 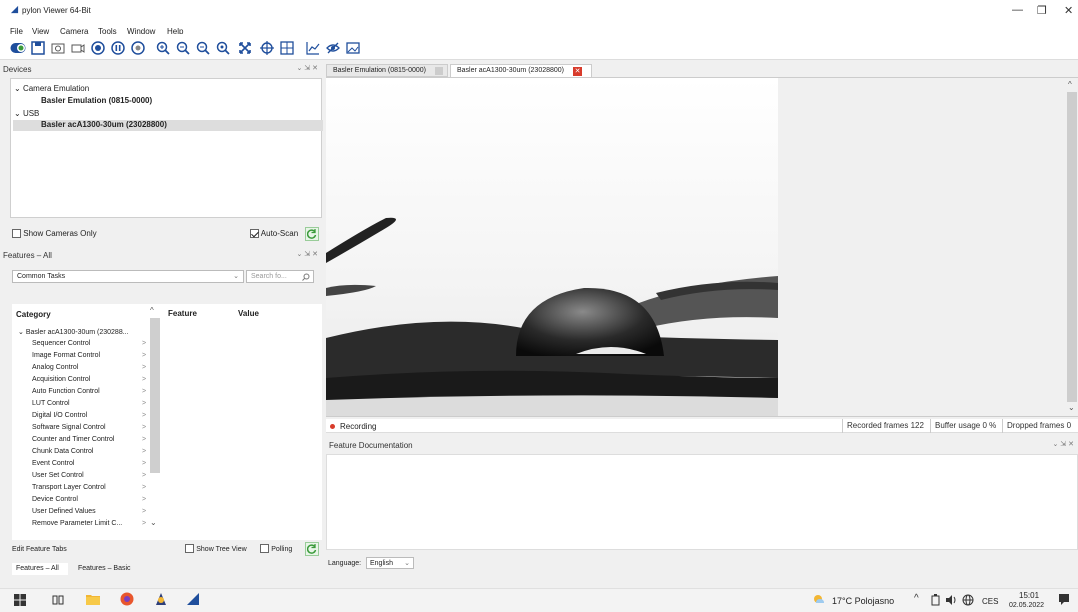 What do you see at coordinates (155, 395) in the screenshot?
I see `features-scrollbar-thumb` at bounding box center [155, 395].